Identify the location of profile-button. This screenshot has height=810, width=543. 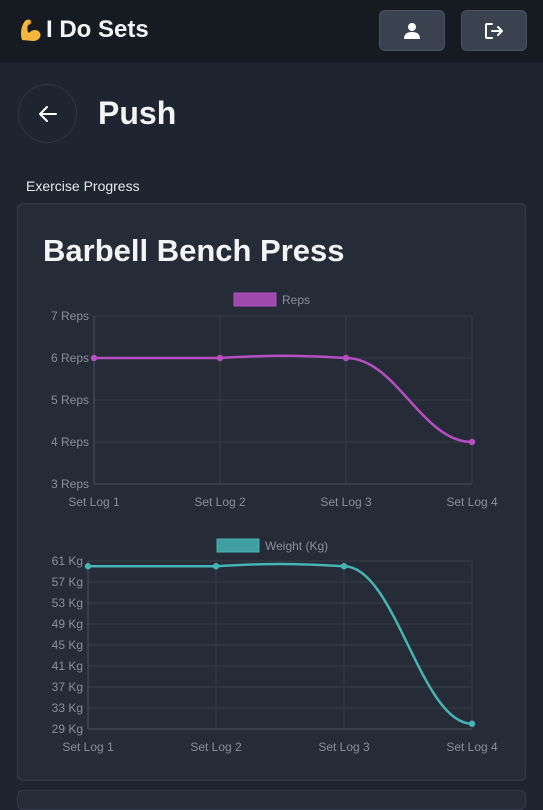
(412, 30).